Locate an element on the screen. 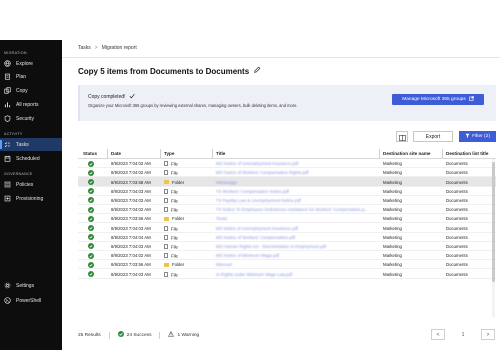 The height and width of the screenshot is (350, 500). column-view-button is located at coordinates (402, 136).